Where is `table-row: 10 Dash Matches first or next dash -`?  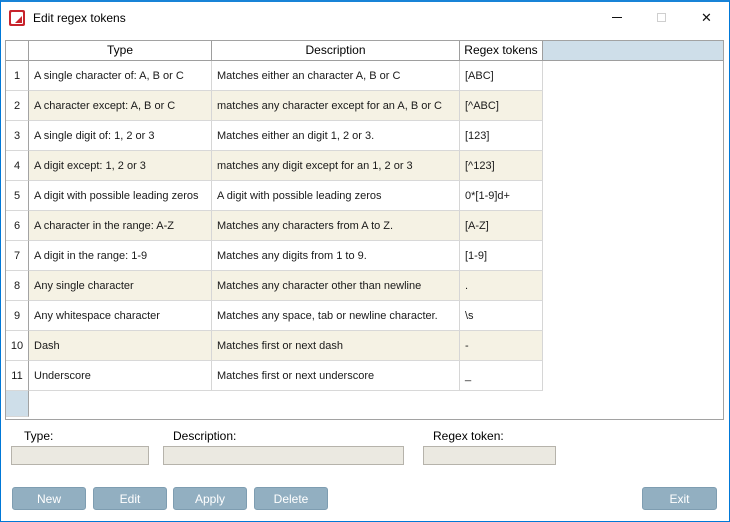
table-row: 10 Dash Matches first or next dash - is located at coordinates (364, 346).